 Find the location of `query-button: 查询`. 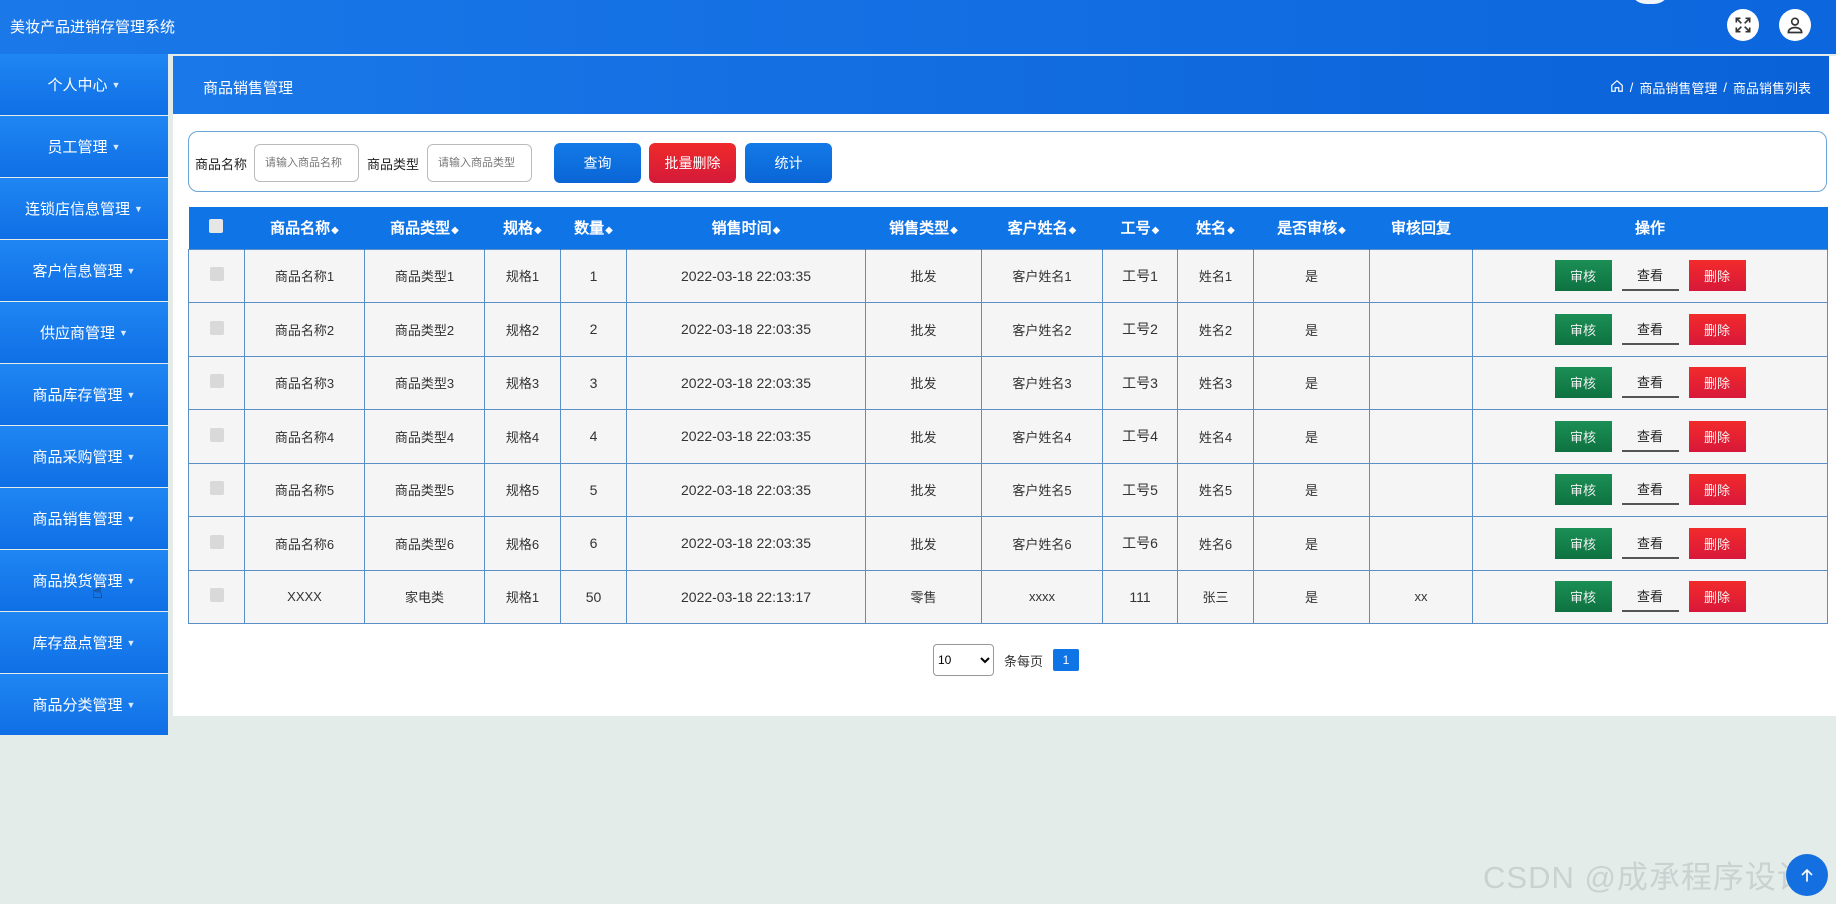

query-button: 查询 is located at coordinates (597, 163).